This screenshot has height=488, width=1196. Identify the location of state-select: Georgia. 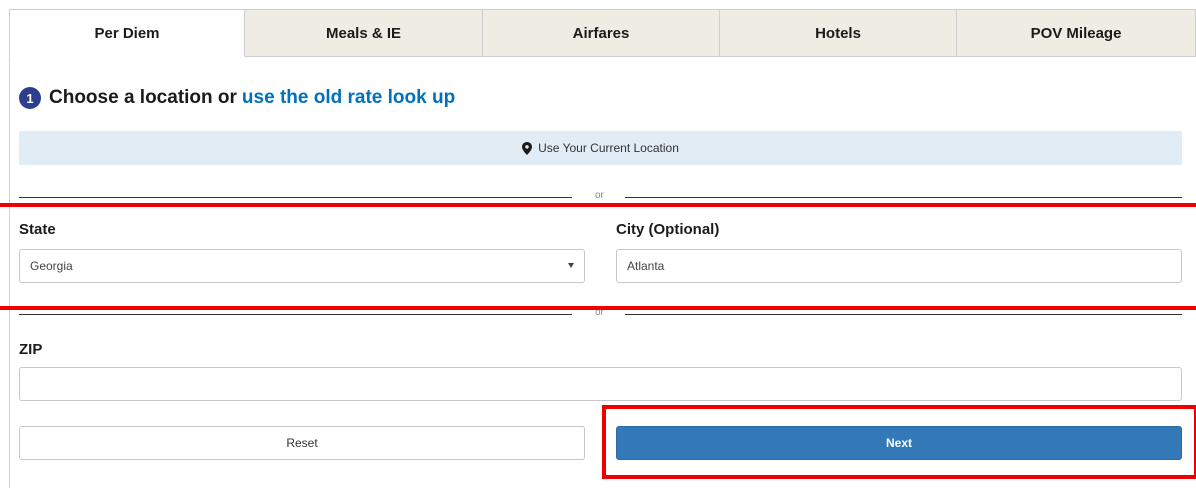
(302, 266).